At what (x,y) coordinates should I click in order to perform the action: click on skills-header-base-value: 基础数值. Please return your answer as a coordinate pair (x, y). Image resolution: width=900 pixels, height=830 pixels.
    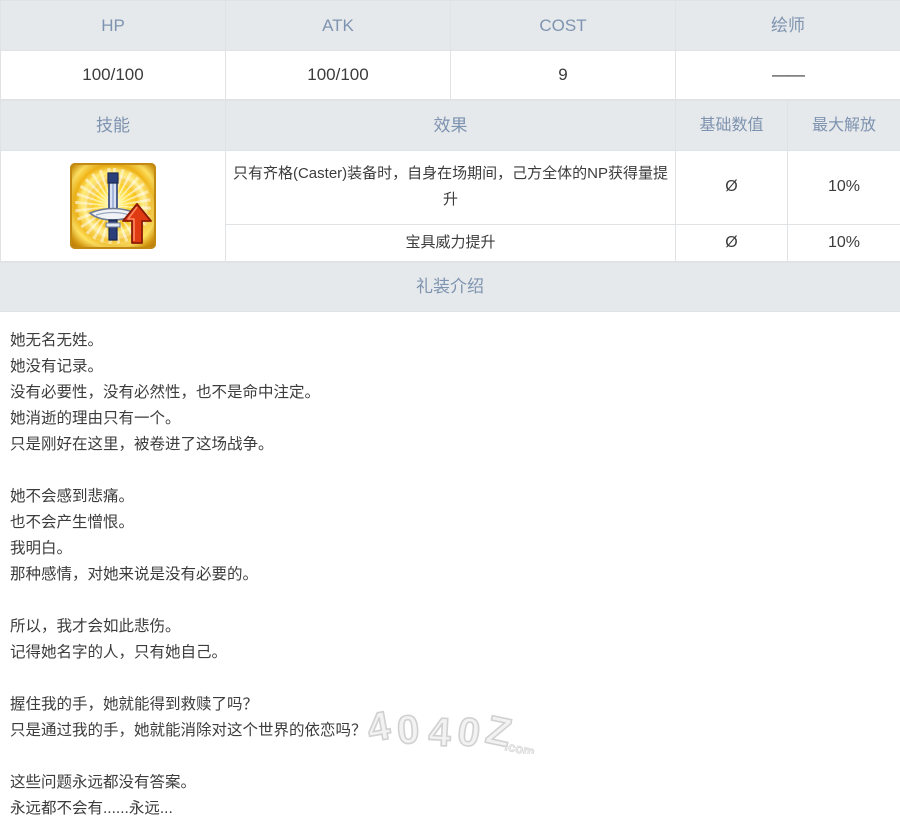
    Looking at the image, I should click on (731, 125).